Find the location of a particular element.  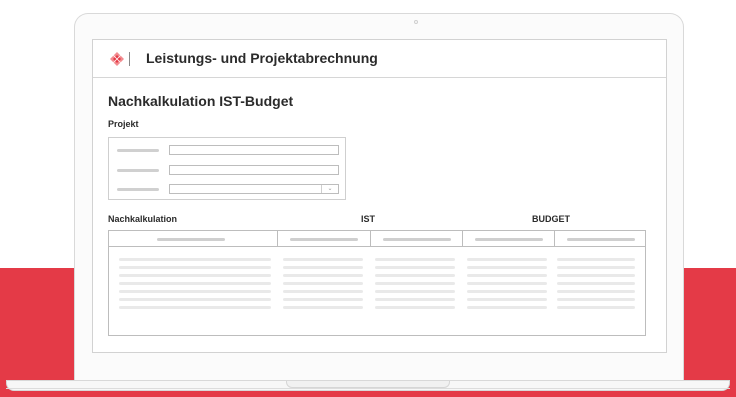

project-section-label: Projekt is located at coordinates (123, 124).